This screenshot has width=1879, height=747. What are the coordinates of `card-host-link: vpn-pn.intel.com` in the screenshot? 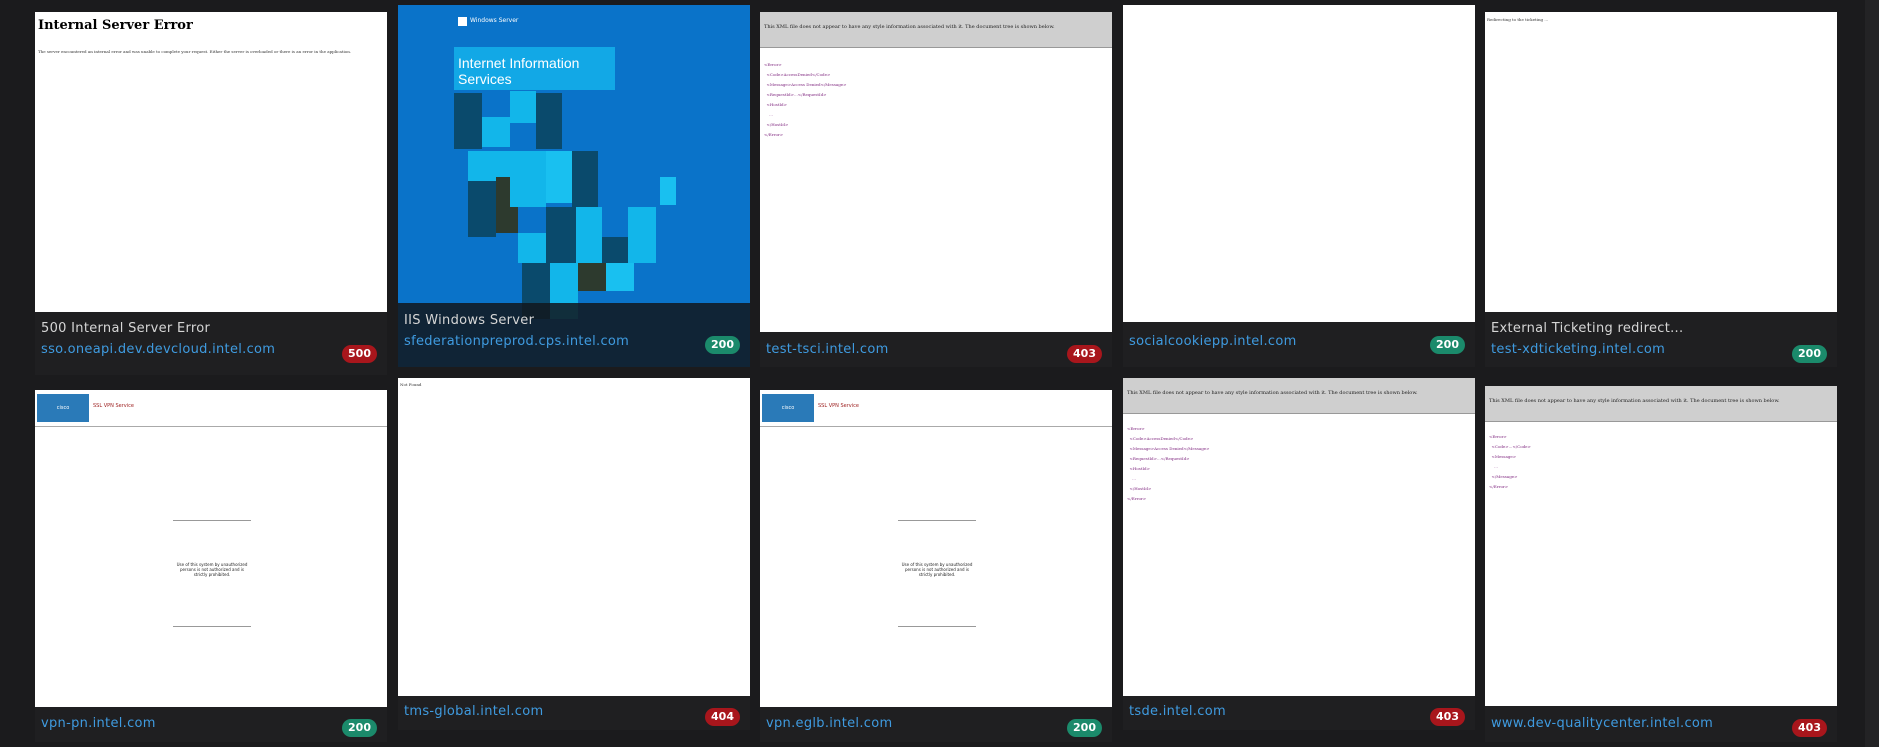 It's located at (98, 723).